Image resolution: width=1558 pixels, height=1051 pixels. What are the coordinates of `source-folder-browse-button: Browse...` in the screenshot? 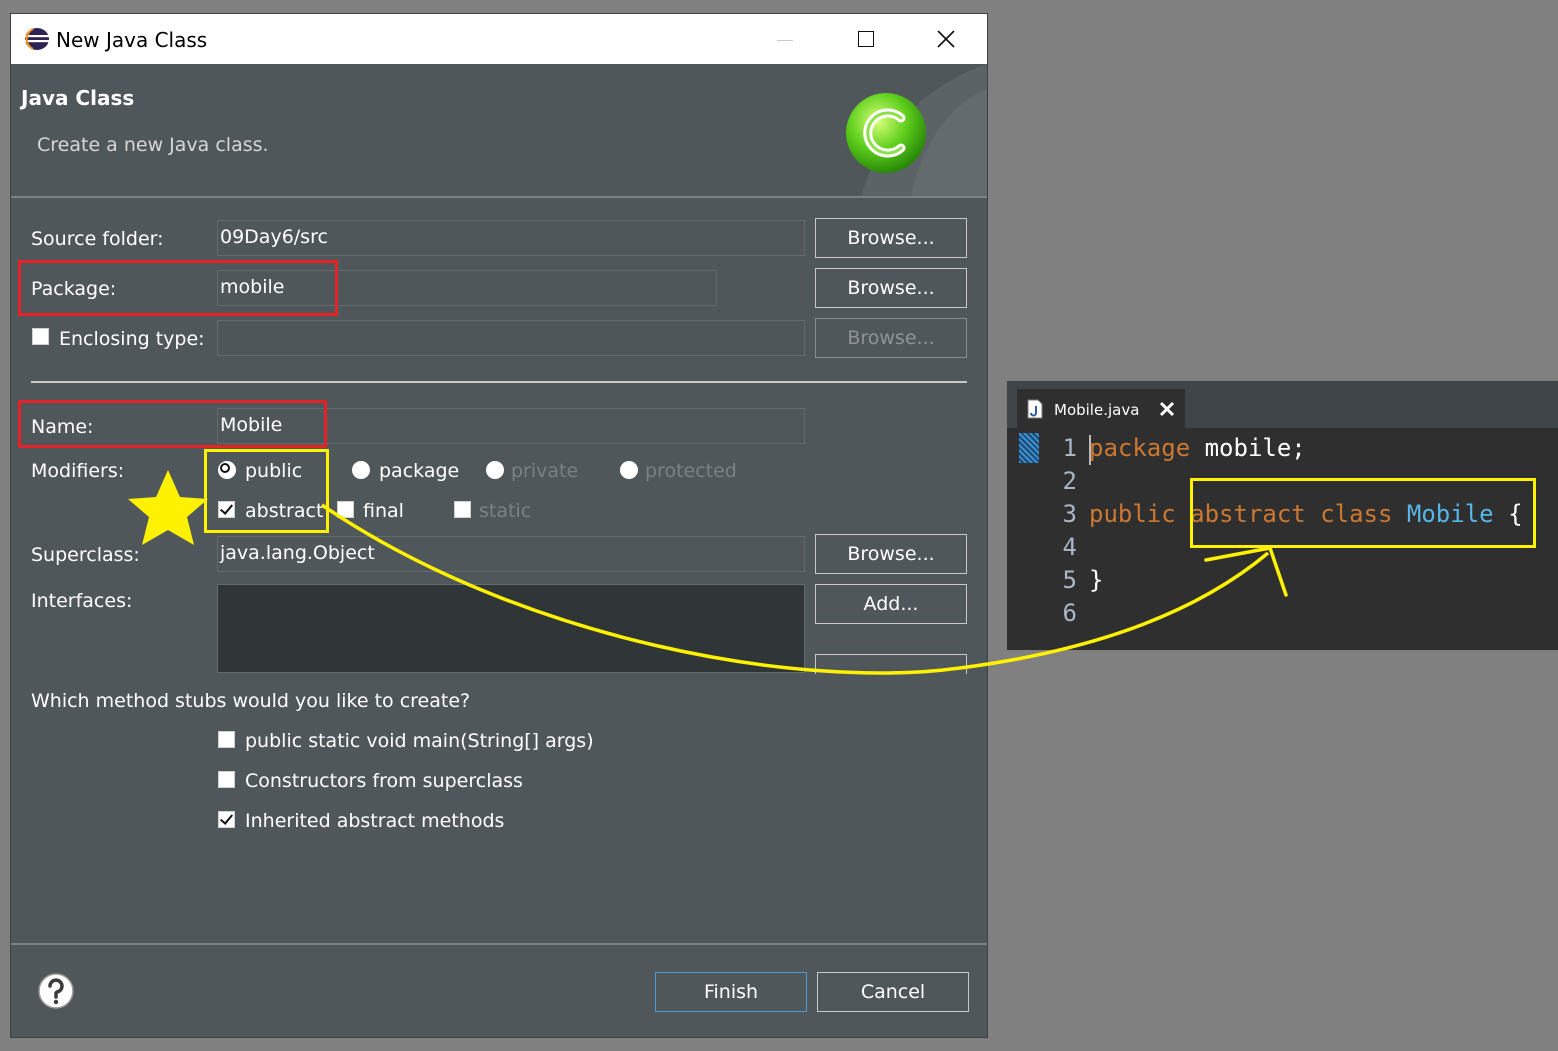 It's located at (891, 238).